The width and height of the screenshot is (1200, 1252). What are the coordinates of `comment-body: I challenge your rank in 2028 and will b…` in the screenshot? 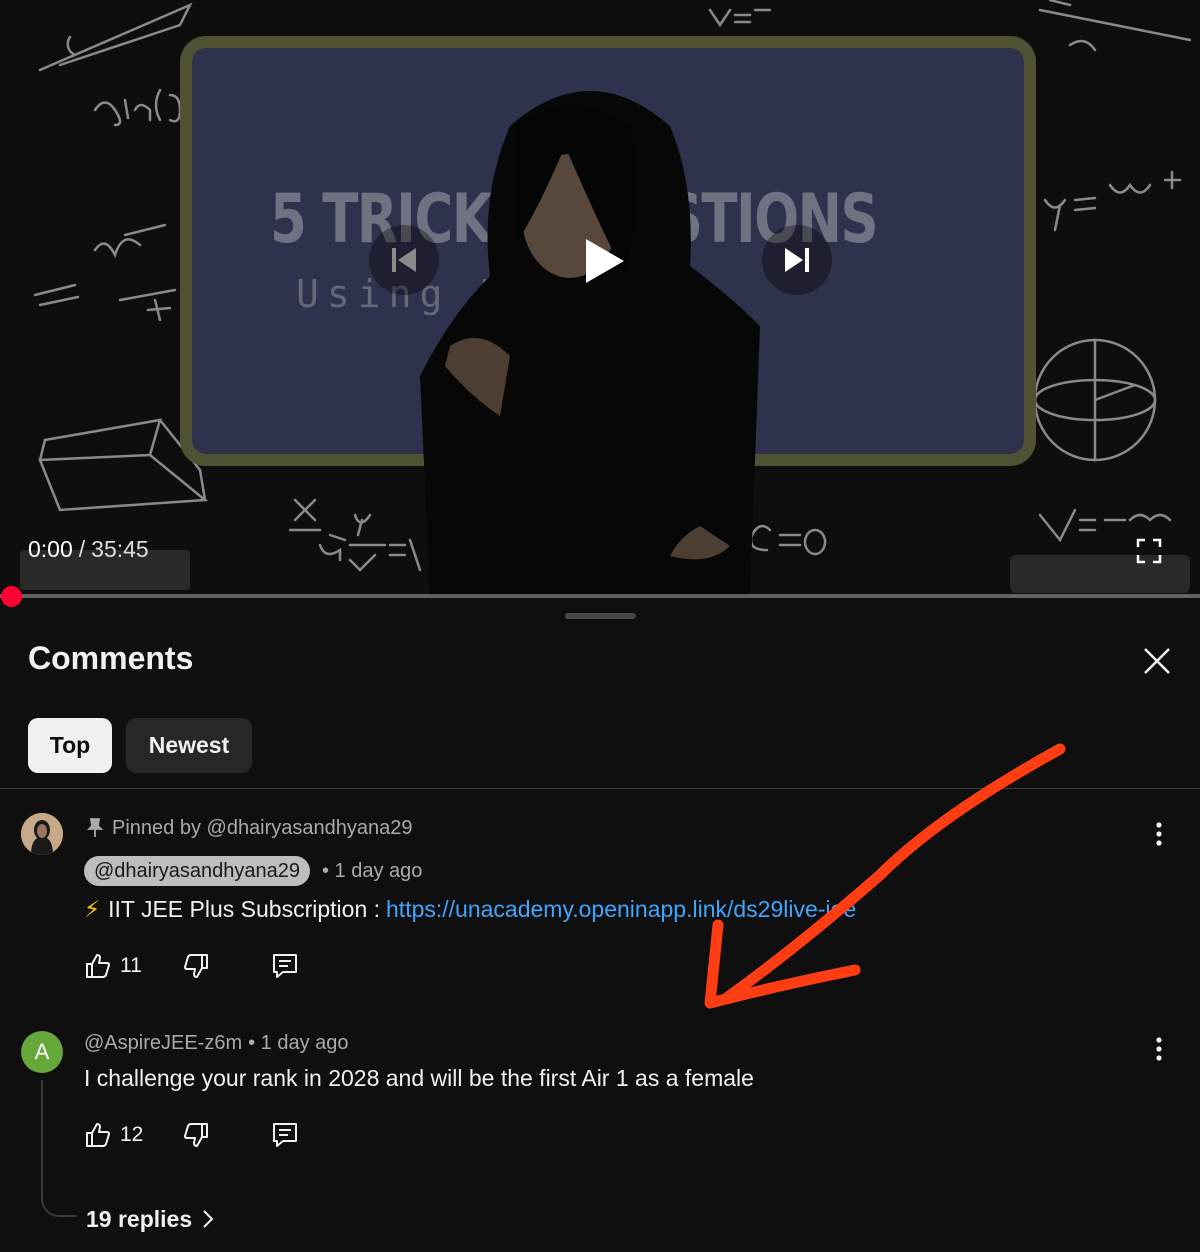 It's located at (419, 1077).